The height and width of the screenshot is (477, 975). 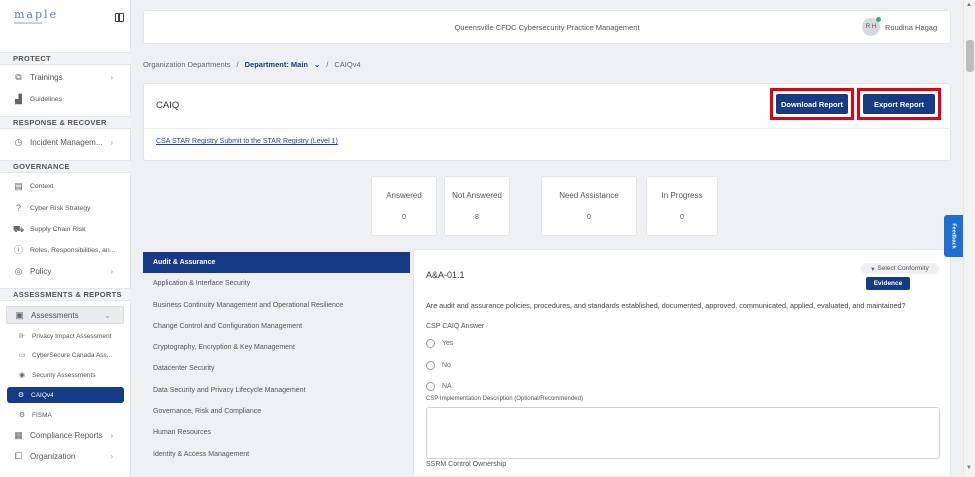 I want to click on sidebar-item-fisma: ⚙ FISMA, so click(x=65, y=415).